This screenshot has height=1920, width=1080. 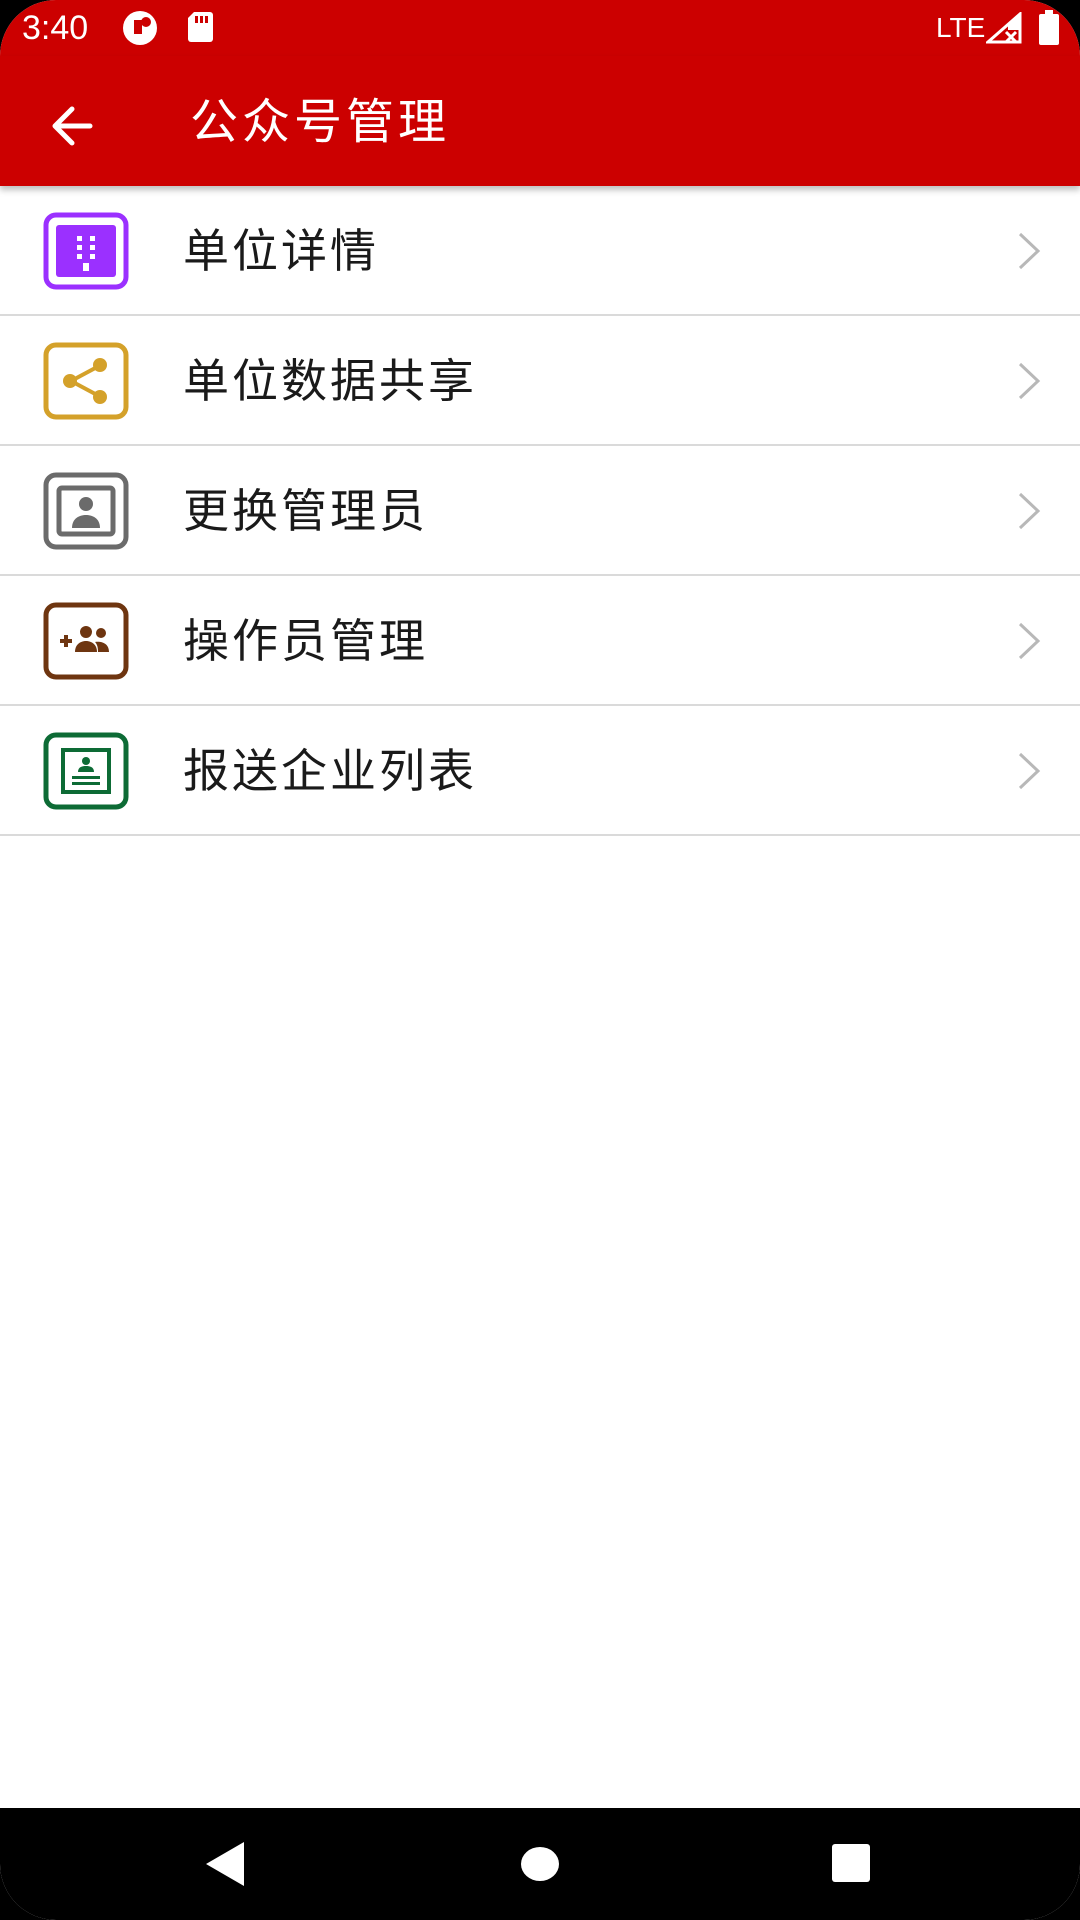 I want to click on recents-square-icon, so click(x=851, y=1865).